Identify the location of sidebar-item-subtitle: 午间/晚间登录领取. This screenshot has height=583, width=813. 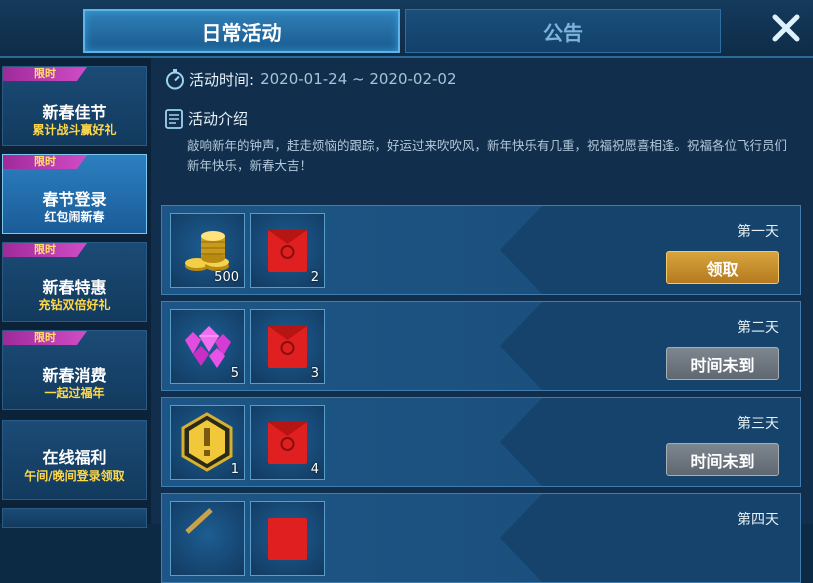
(74, 476).